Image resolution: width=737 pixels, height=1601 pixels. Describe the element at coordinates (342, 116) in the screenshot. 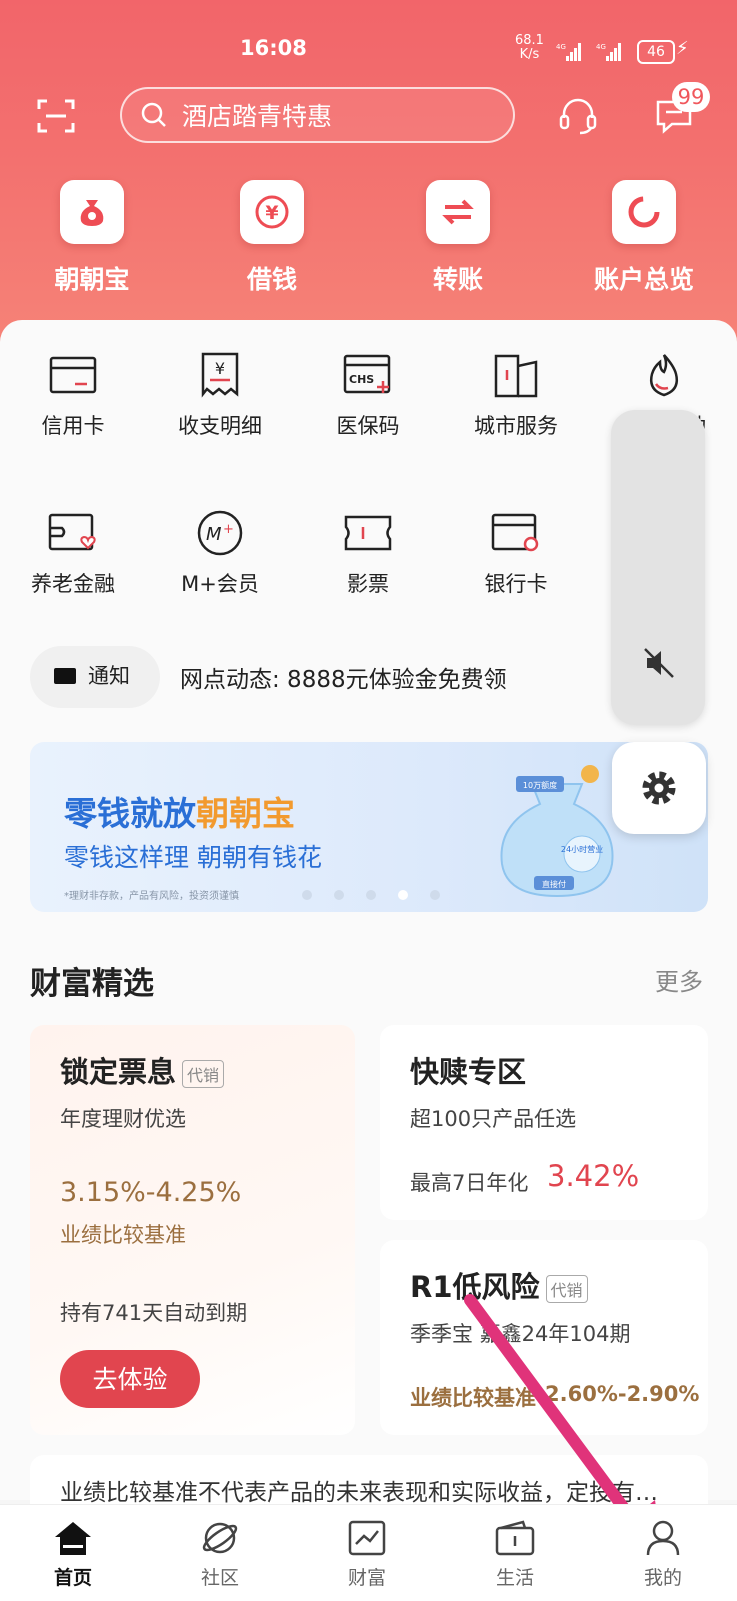

I see `search-input` at that location.